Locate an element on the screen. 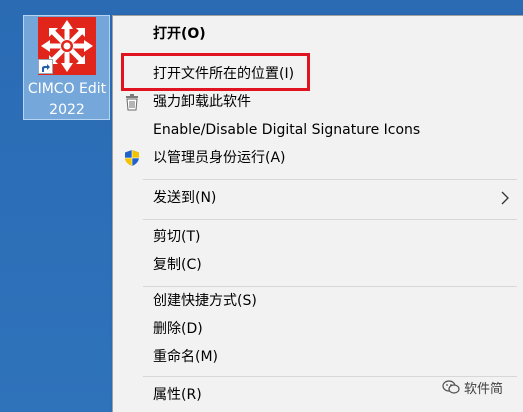 This screenshot has width=523, height=412. menu-item-label: 强力卸载此软件 is located at coordinates (202, 102).